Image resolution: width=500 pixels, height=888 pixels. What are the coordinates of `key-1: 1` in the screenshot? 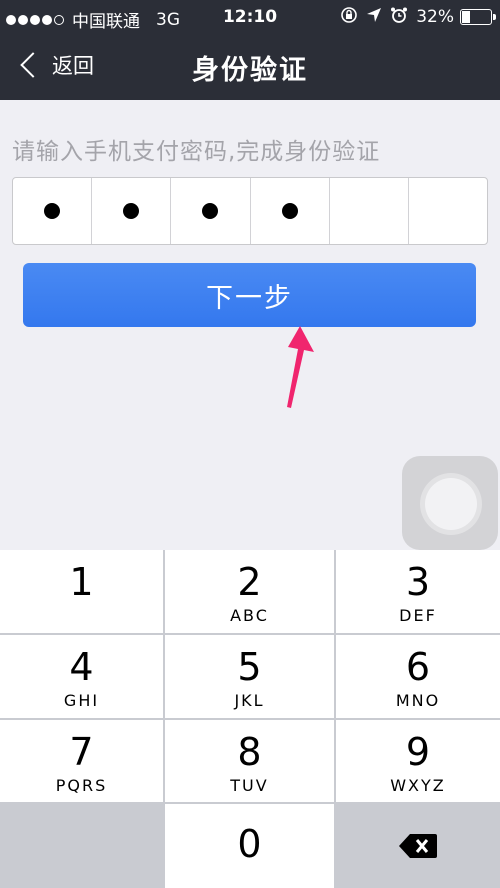 It's located at (81, 591).